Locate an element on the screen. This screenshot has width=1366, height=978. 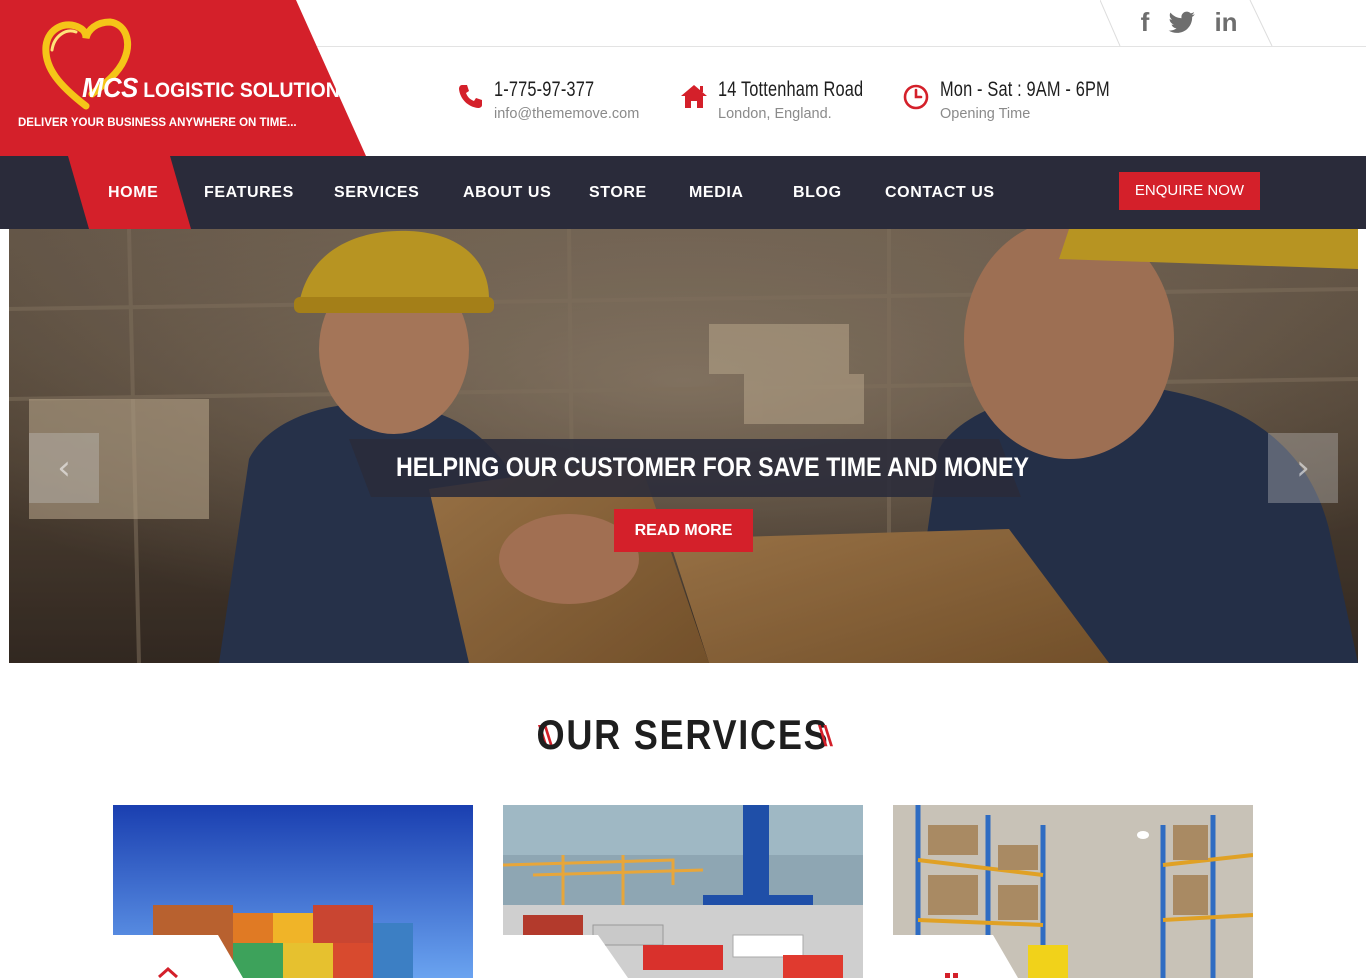
contact-hours-time: Mon - Sat : 9AM - 6PM is located at coordinates (1025, 89).